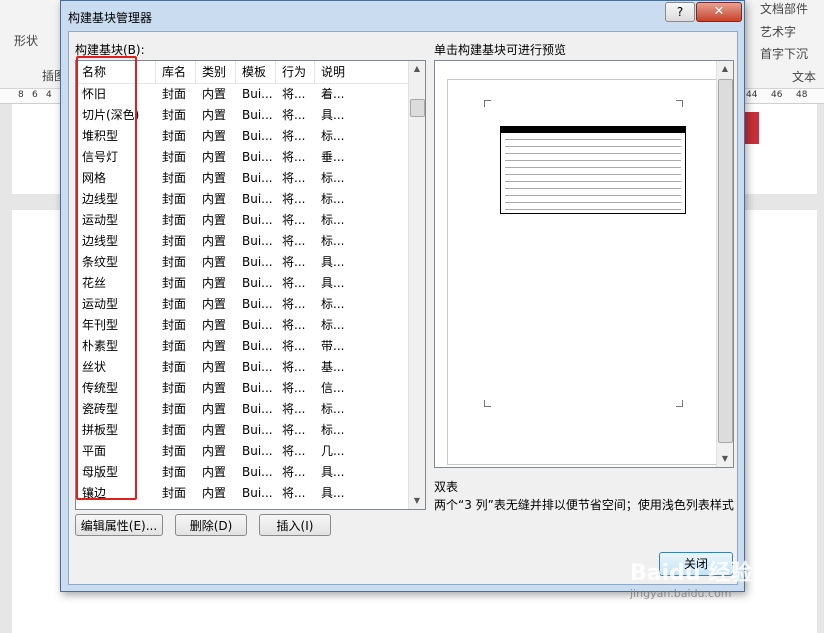 The width and height of the screenshot is (824, 633). What do you see at coordinates (100, 136) in the screenshot?
I see `cell-item-name: 堆积型` at bounding box center [100, 136].